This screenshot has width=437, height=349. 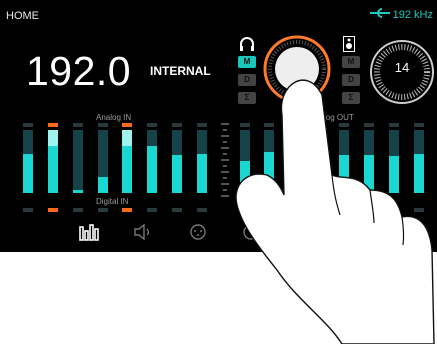 I want to click on meters-tab-icon, so click(x=89, y=232).